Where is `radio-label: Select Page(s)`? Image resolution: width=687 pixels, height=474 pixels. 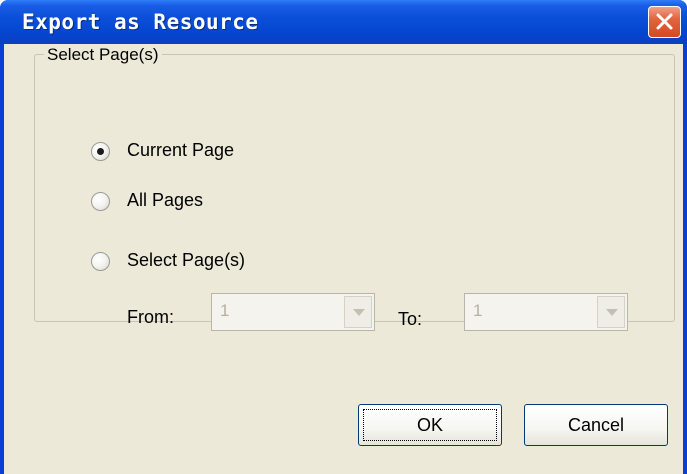 radio-label: Select Page(s) is located at coordinates (186, 260).